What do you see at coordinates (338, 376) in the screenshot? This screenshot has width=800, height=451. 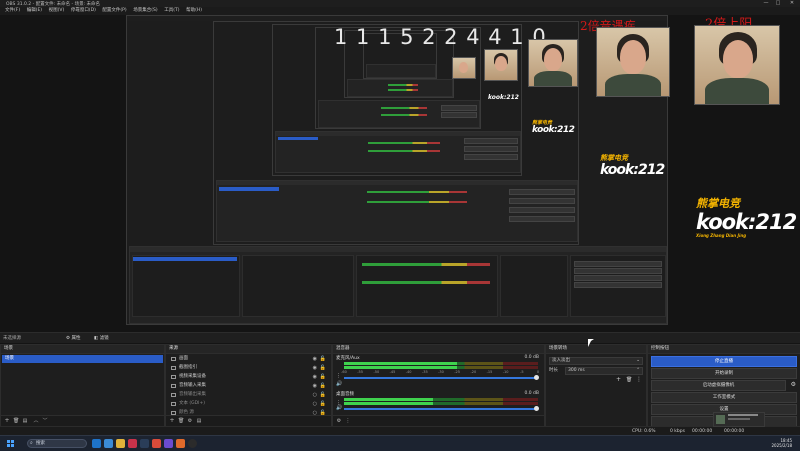 I see `track-menu-icon: ⋮` at bounding box center [338, 376].